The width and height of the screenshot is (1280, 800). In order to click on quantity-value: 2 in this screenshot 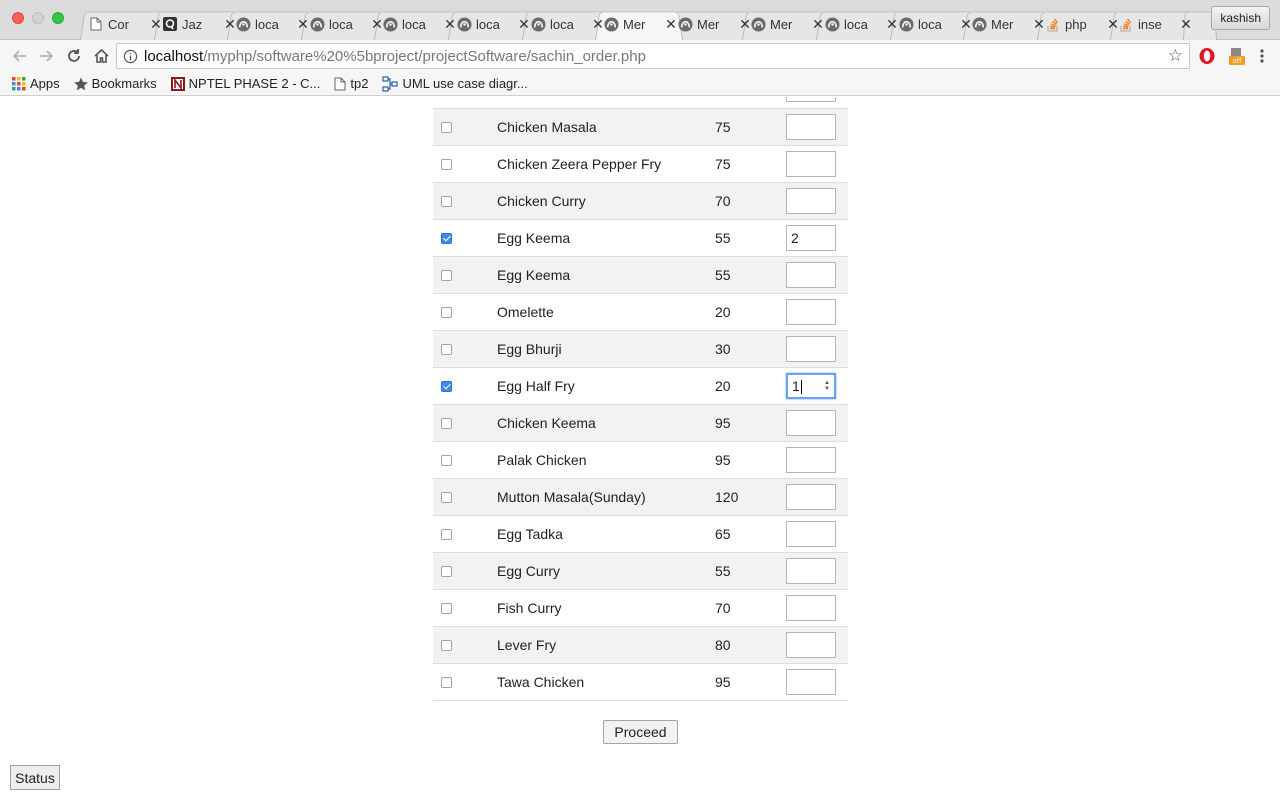, I will do `click(795, 237)`.